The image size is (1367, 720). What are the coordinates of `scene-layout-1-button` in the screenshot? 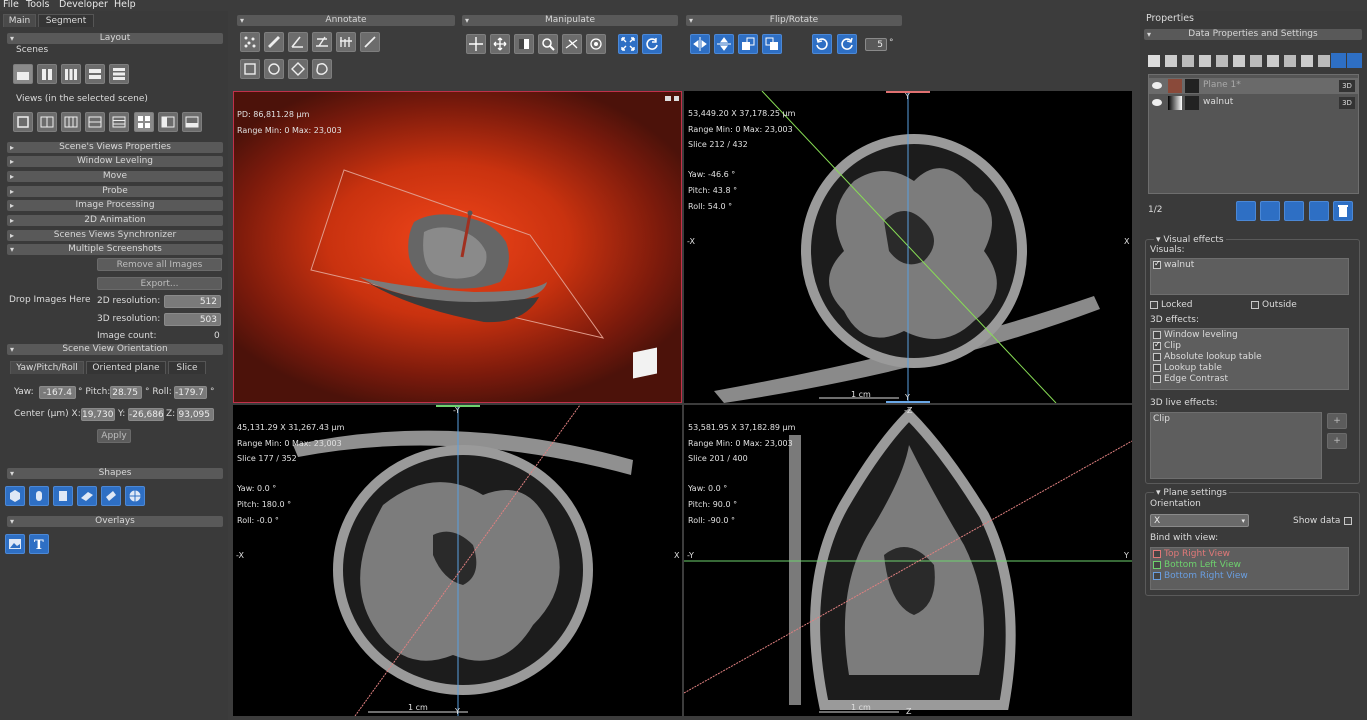 It's located at (23, 74).